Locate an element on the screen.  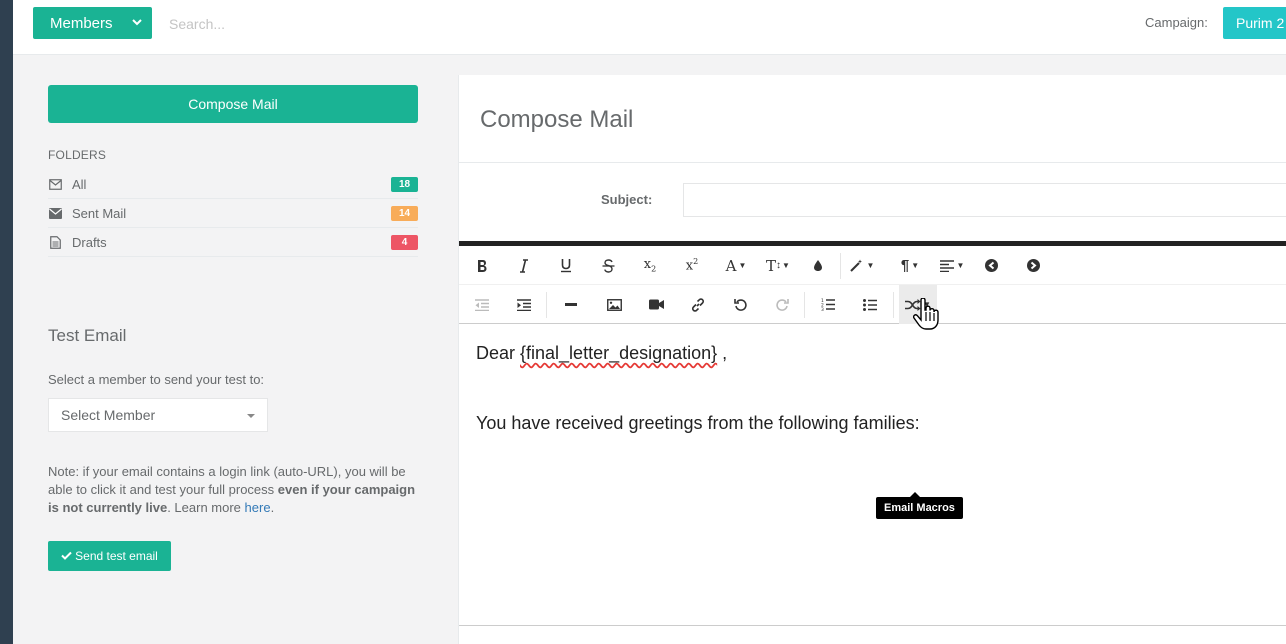
count-badge: 18 is located at coordinates (404, 184).